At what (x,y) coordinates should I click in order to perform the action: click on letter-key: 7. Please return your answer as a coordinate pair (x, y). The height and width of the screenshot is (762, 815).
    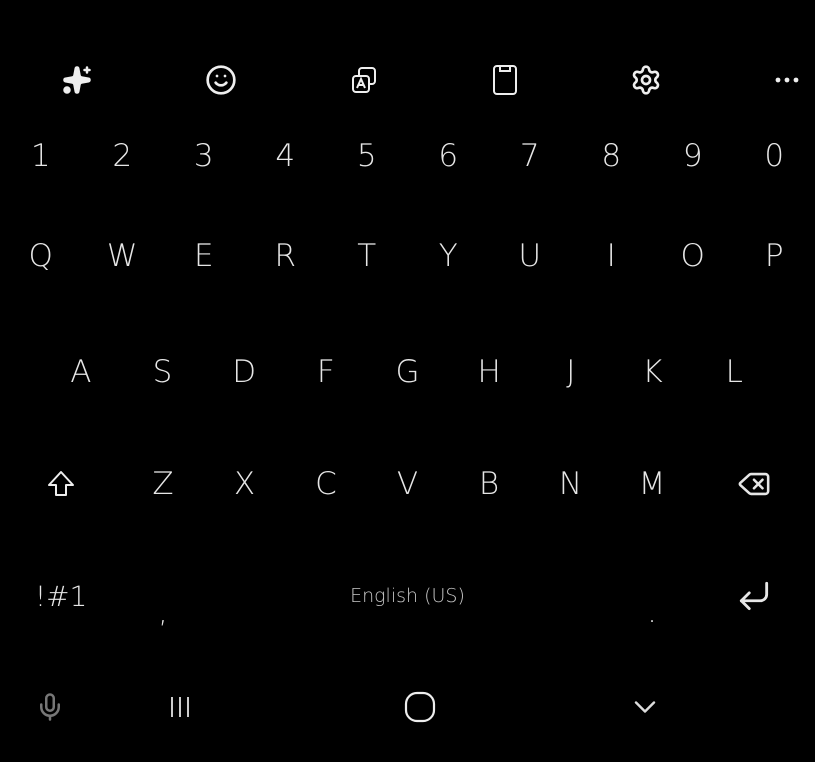
    Looking at the image, I should click on (529, 156).